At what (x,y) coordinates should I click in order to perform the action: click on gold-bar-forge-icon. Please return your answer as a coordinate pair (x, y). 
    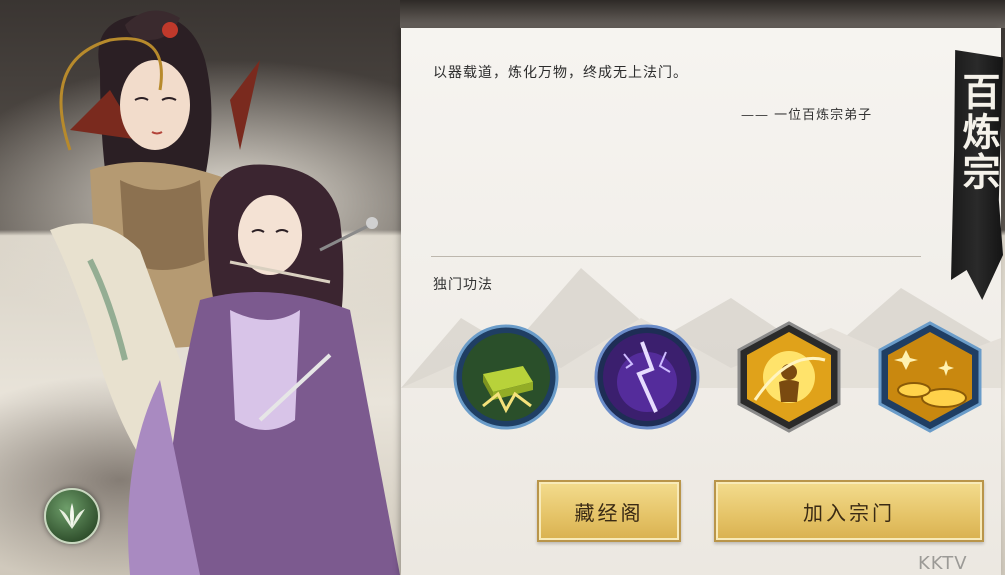
    Looking at the image, I should click on (506, 377).